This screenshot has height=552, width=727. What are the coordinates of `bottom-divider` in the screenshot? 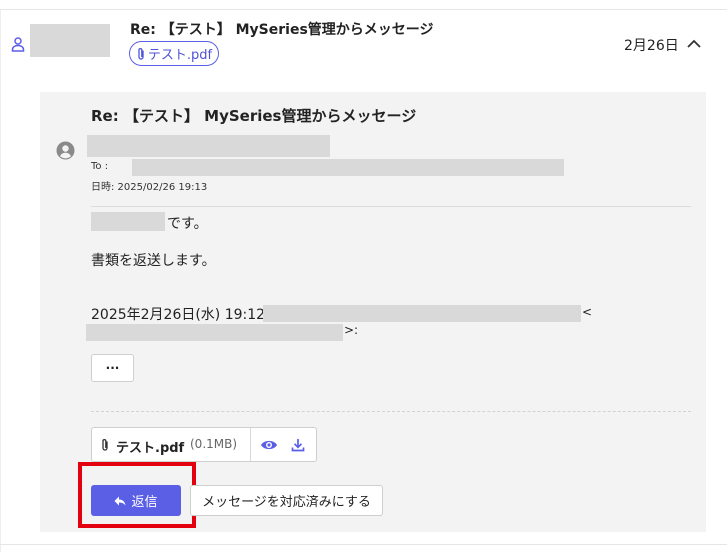 It's located at (363, 544).